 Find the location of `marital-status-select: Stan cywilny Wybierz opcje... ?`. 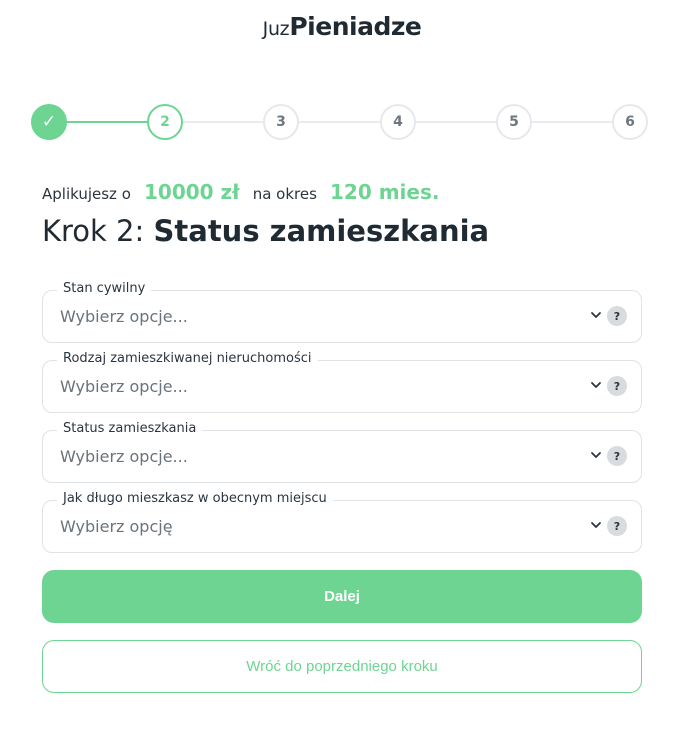

marital-status-select: Stan cywilny Wybierz opcje... ? is located at coordinates (342, 312).